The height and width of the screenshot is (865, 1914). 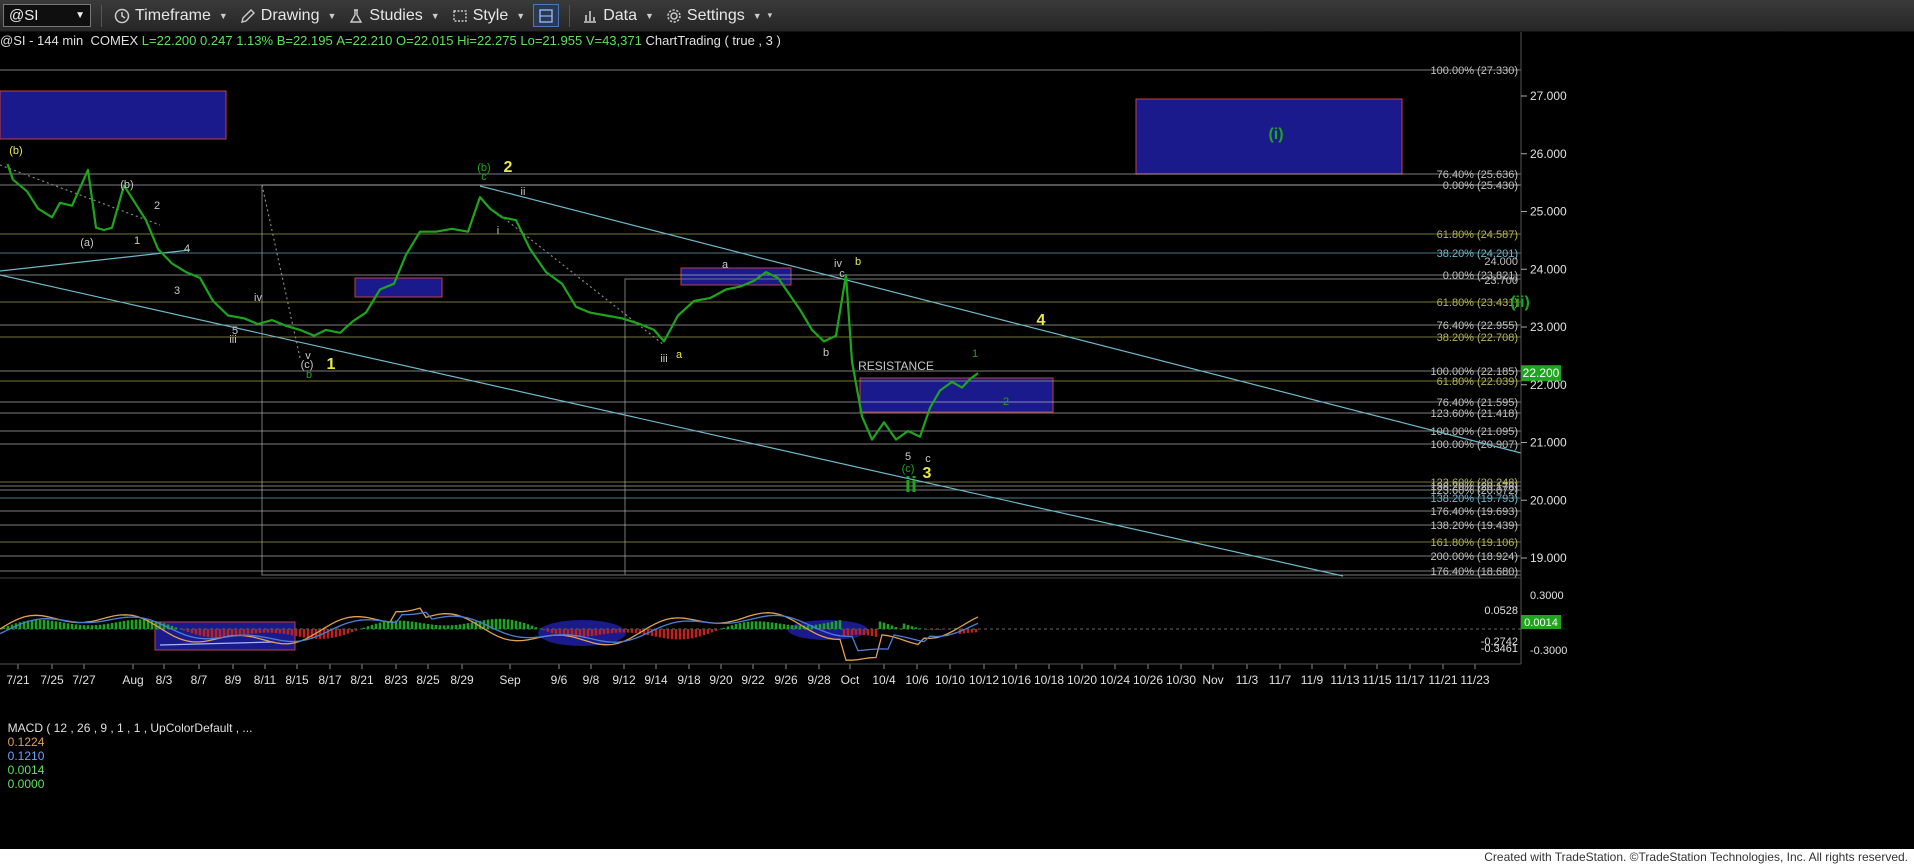 I want to click on data-menu: Data ▼, so click(x=618, y=16).